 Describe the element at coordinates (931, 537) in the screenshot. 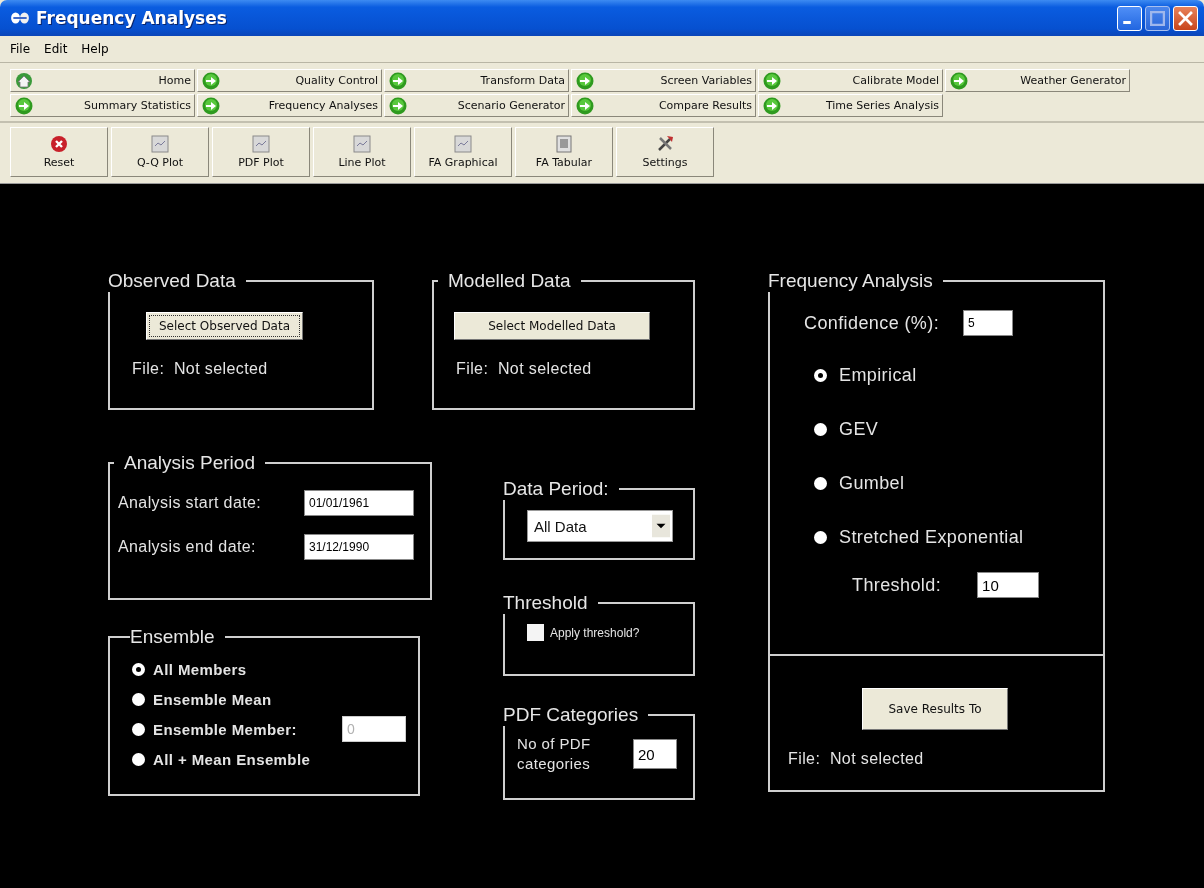

I see `option-label: Stretched Exponential` at that location.